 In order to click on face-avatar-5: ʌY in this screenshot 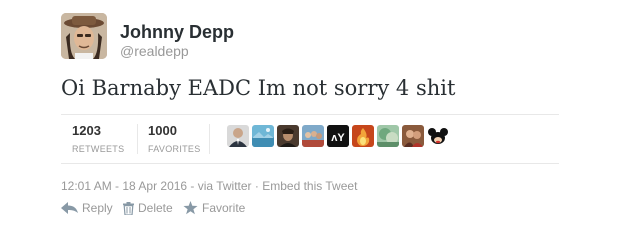, I will do `click(338, 136)`.